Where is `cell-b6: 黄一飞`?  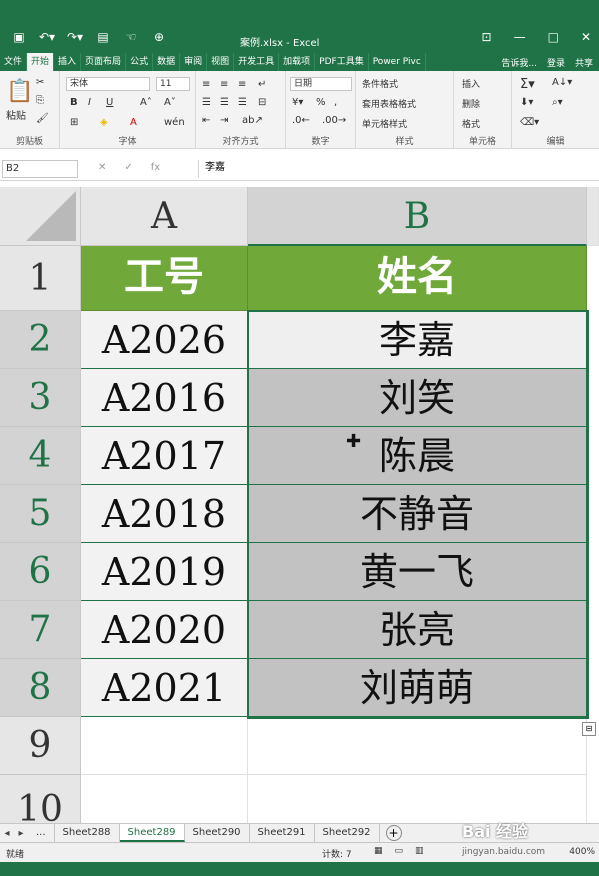
cell-b6: 黄一飞 is located at coordinates (417, 572).